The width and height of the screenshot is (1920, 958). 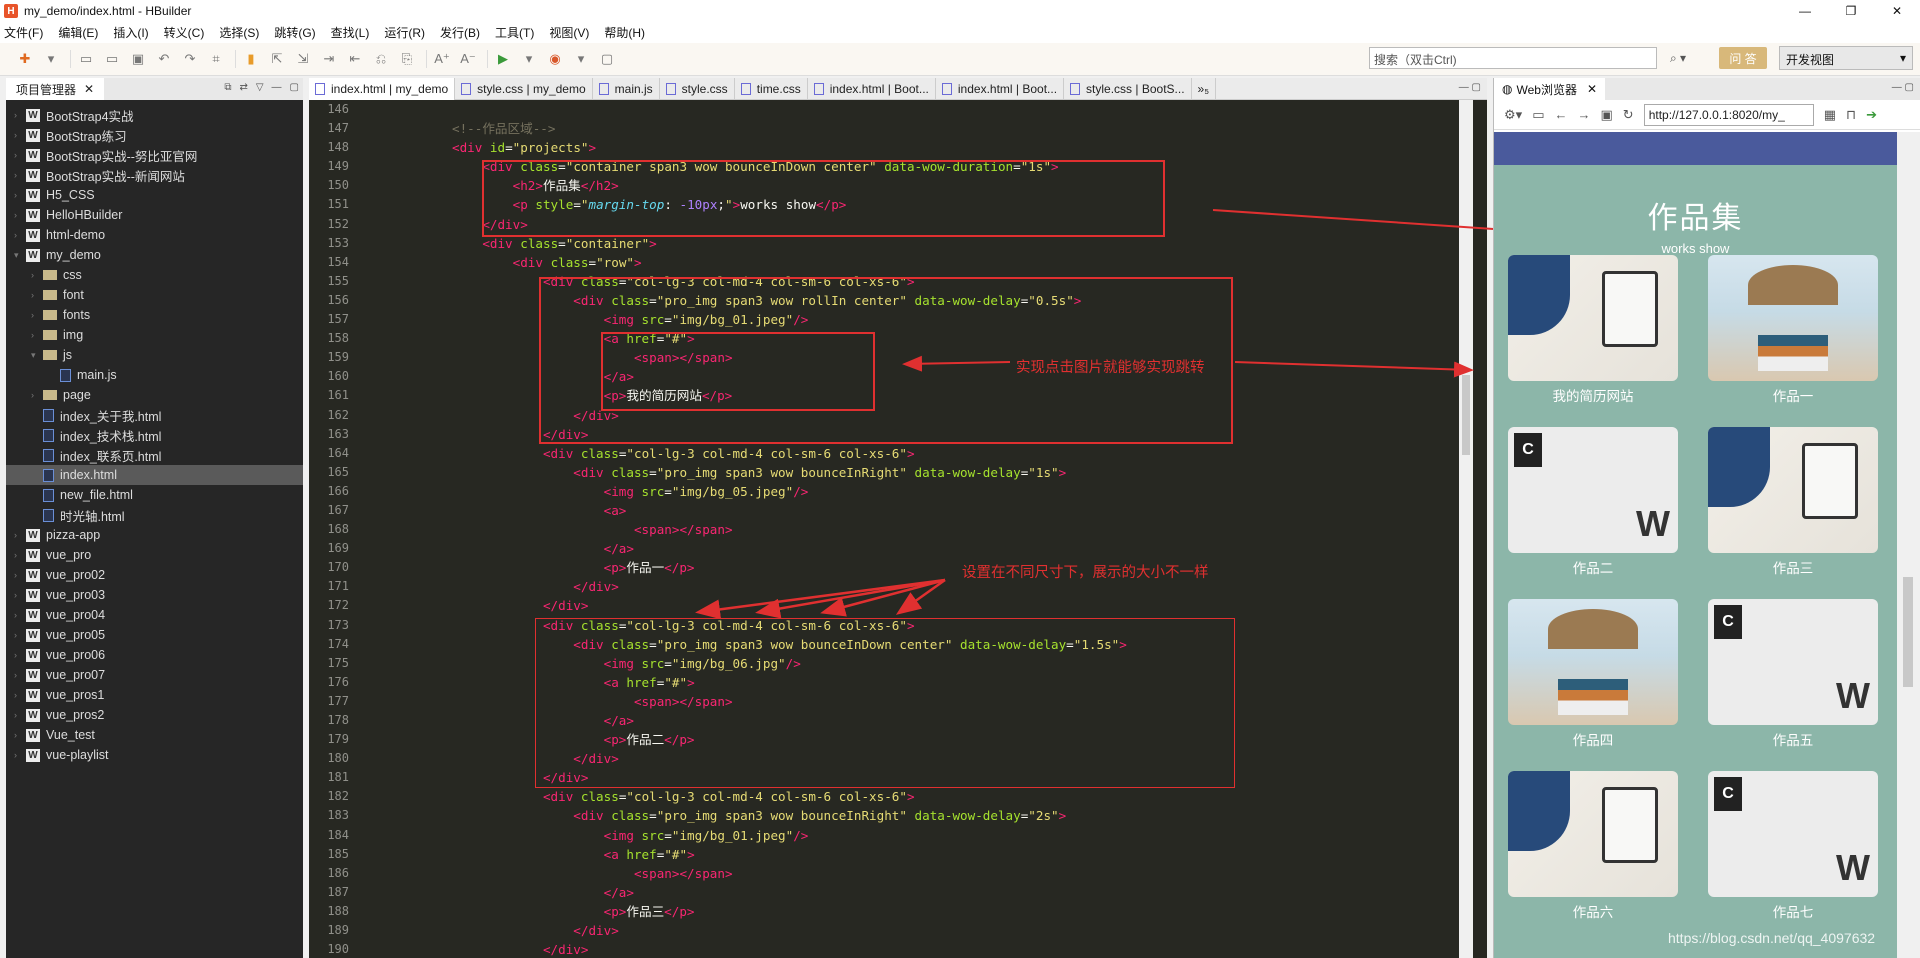 I want to click on stop-icon: ▣, so click(x=1606, y=115).